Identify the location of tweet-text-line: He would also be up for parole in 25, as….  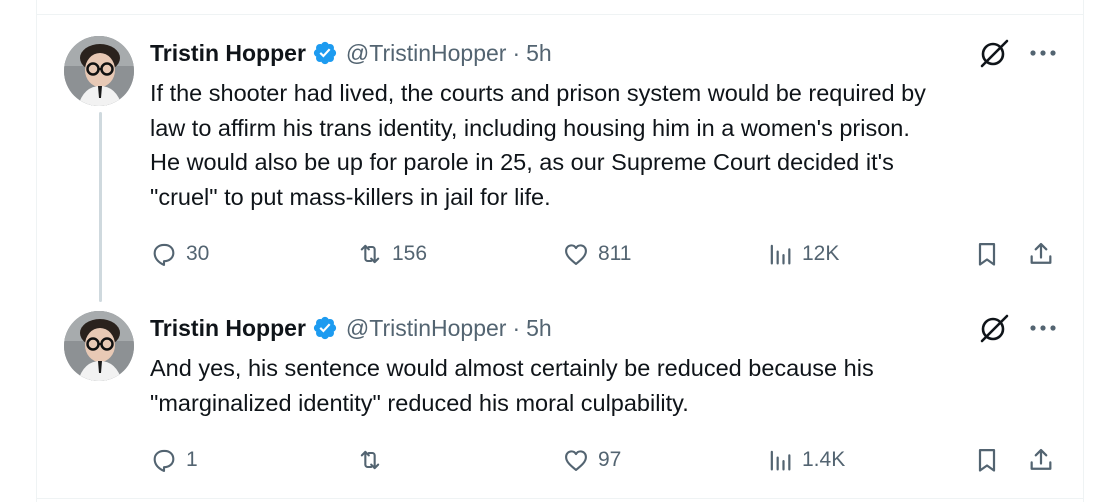
(522, 162).